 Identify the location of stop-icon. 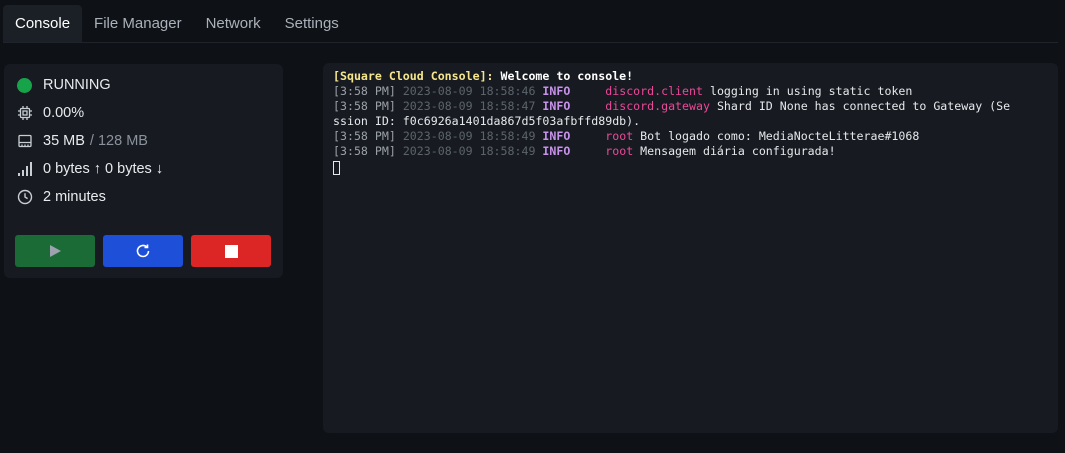
(231, 251).